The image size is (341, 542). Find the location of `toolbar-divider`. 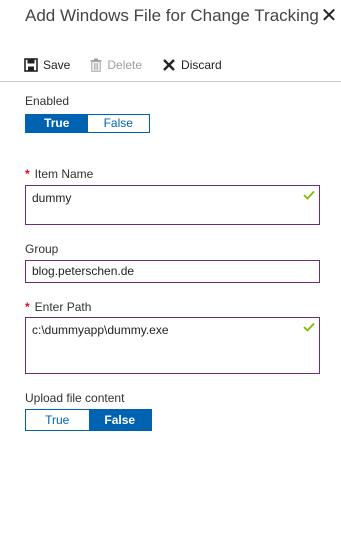

toolbar-divider is located at coordinates (170, 81).